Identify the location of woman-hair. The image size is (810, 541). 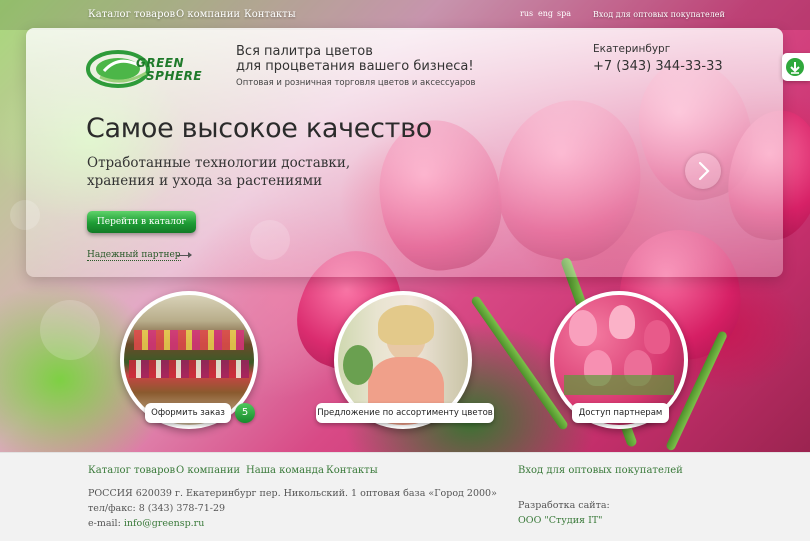
(406, 325).